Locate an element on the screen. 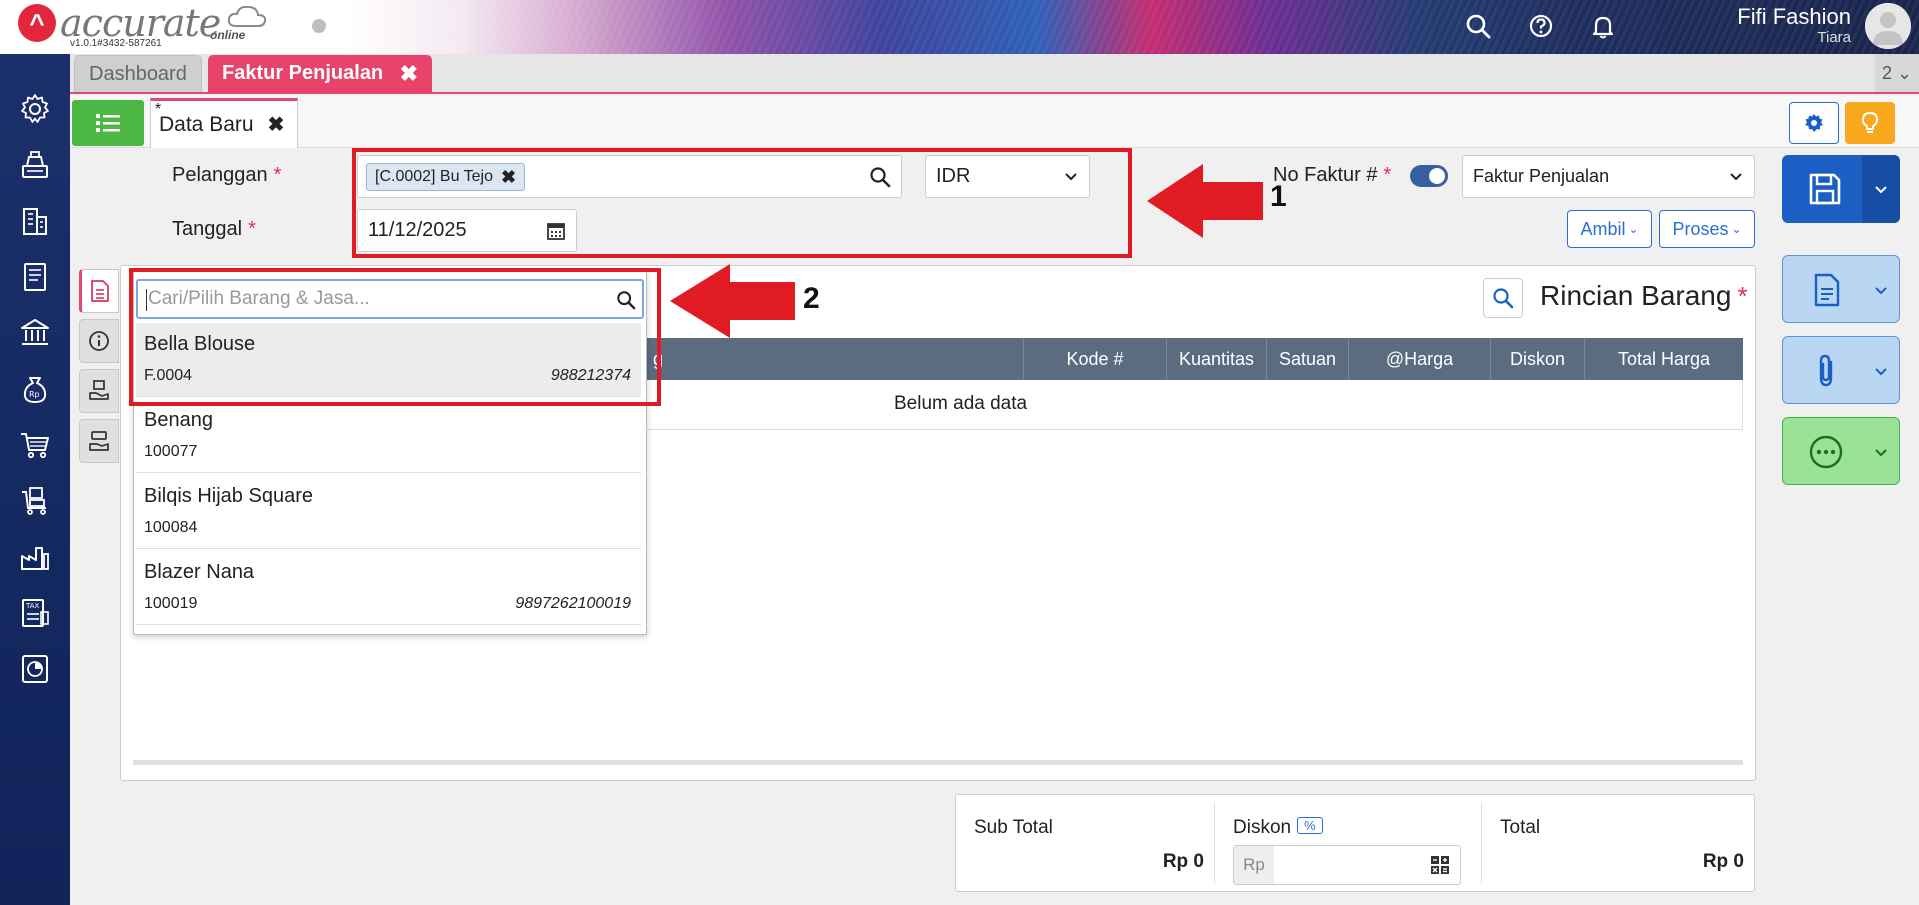 Image resolution: width=1919 pixels, height=905 pixels. item-search-button is located at coordinates (1503, 298).